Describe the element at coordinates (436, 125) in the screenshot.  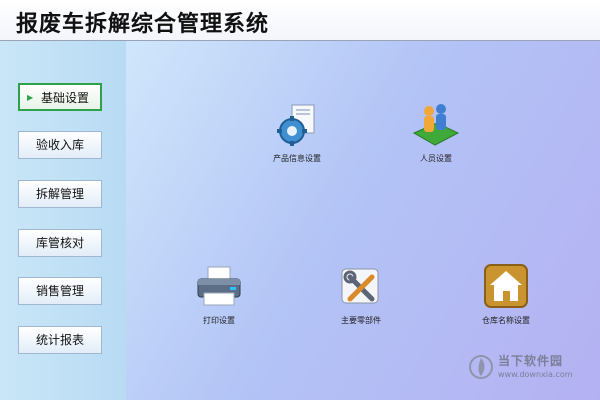
I see `people-icon` at that location.